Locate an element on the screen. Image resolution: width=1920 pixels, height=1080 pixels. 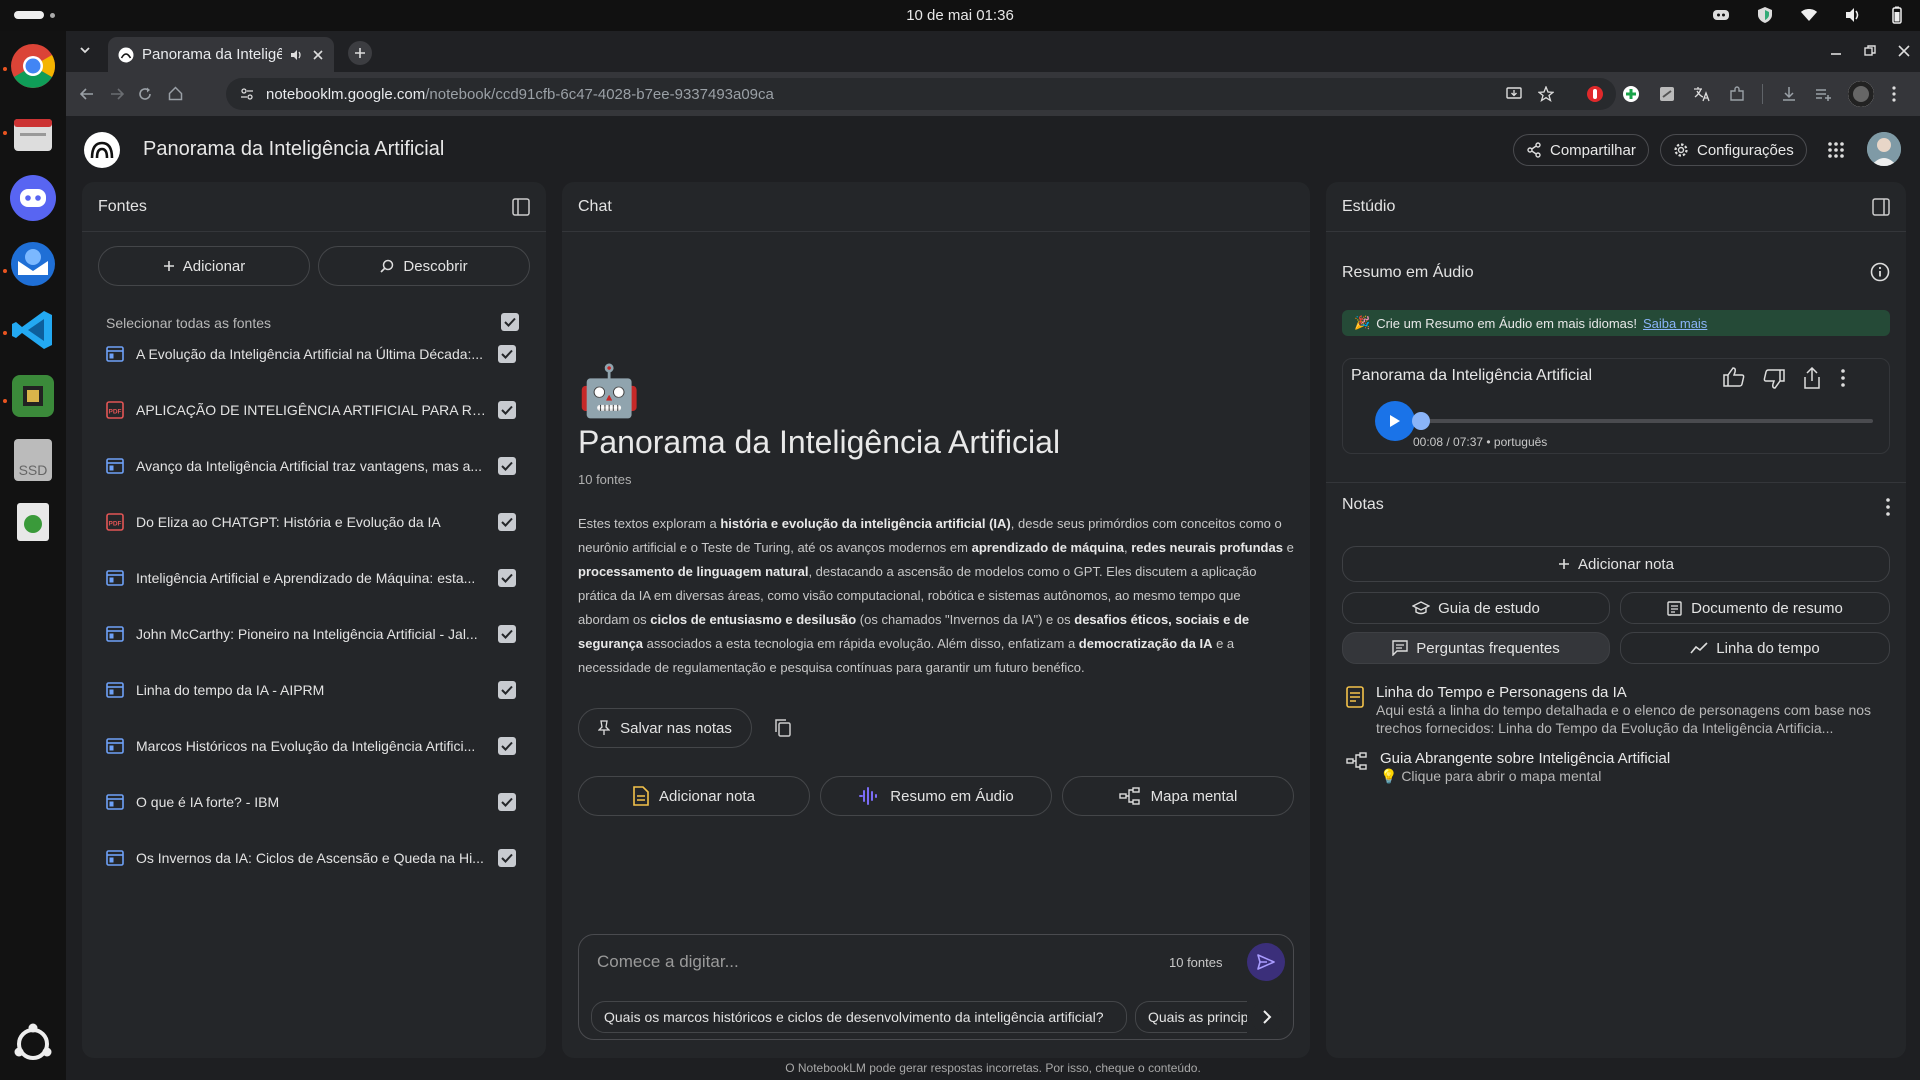
ssd-drive-dock-icon: SSD is located at coordinates (33, 460).